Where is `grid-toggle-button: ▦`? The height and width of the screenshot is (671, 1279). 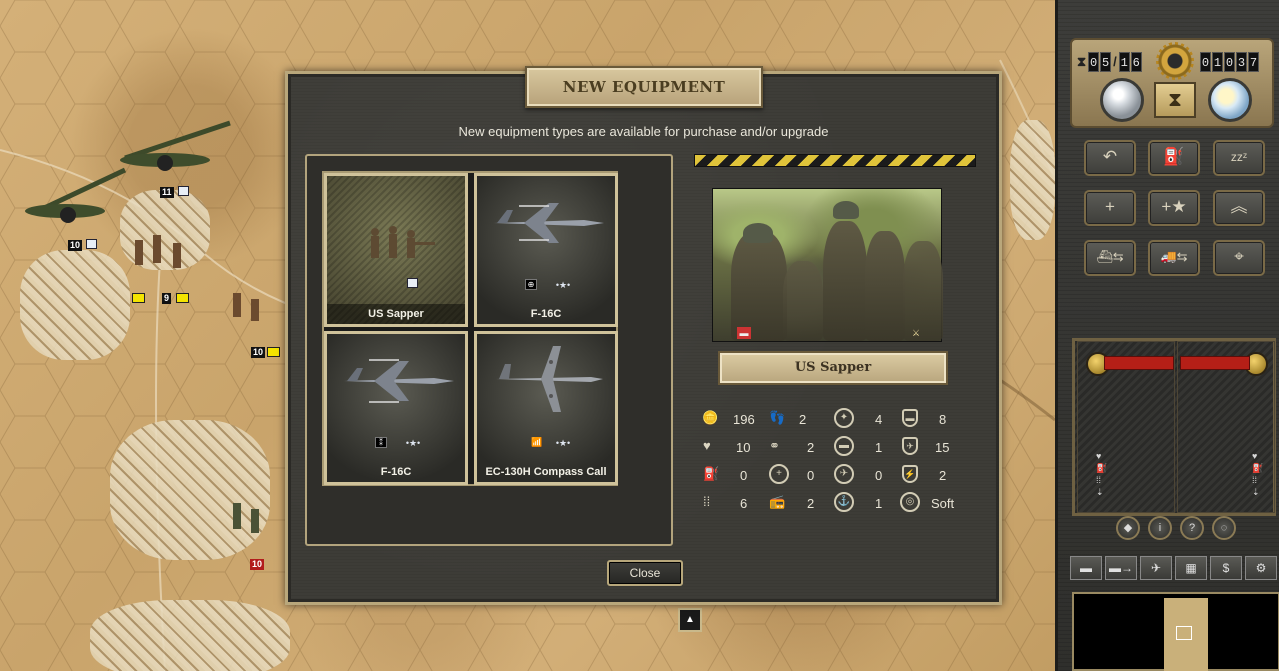
grid-toggle-button: ▦ is located at coordinates (1191, 568).